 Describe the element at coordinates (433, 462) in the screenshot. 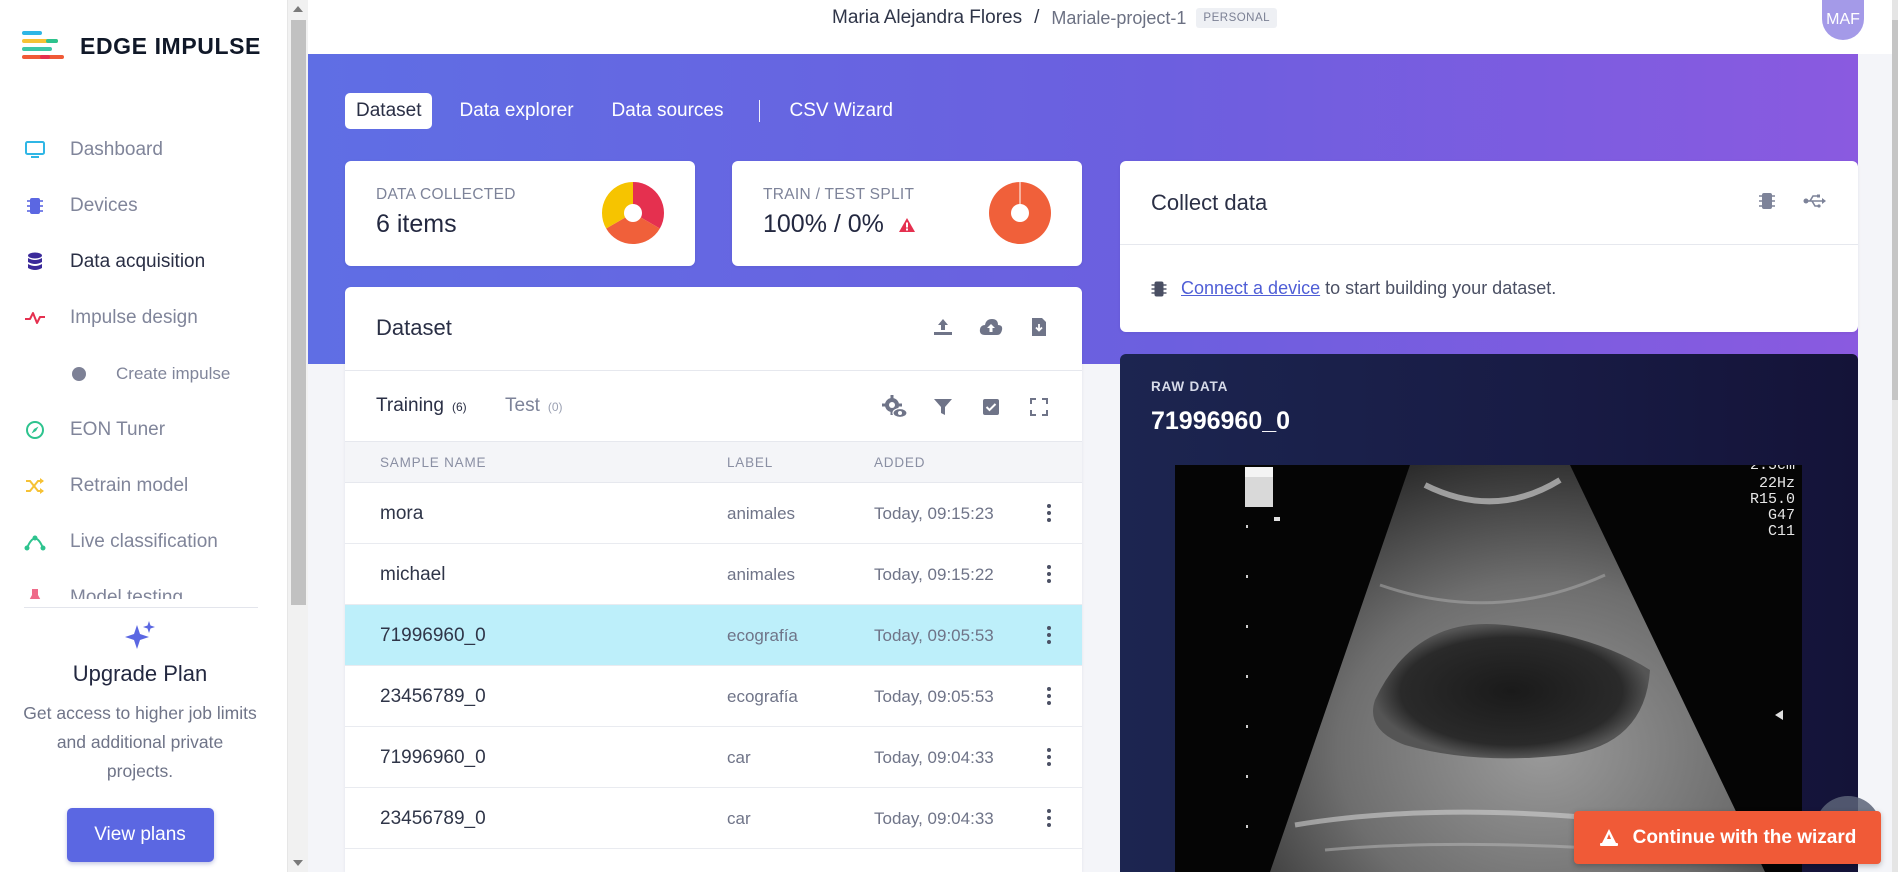

I see `column-header-sample-name: SAMPLE NAME` at that location.